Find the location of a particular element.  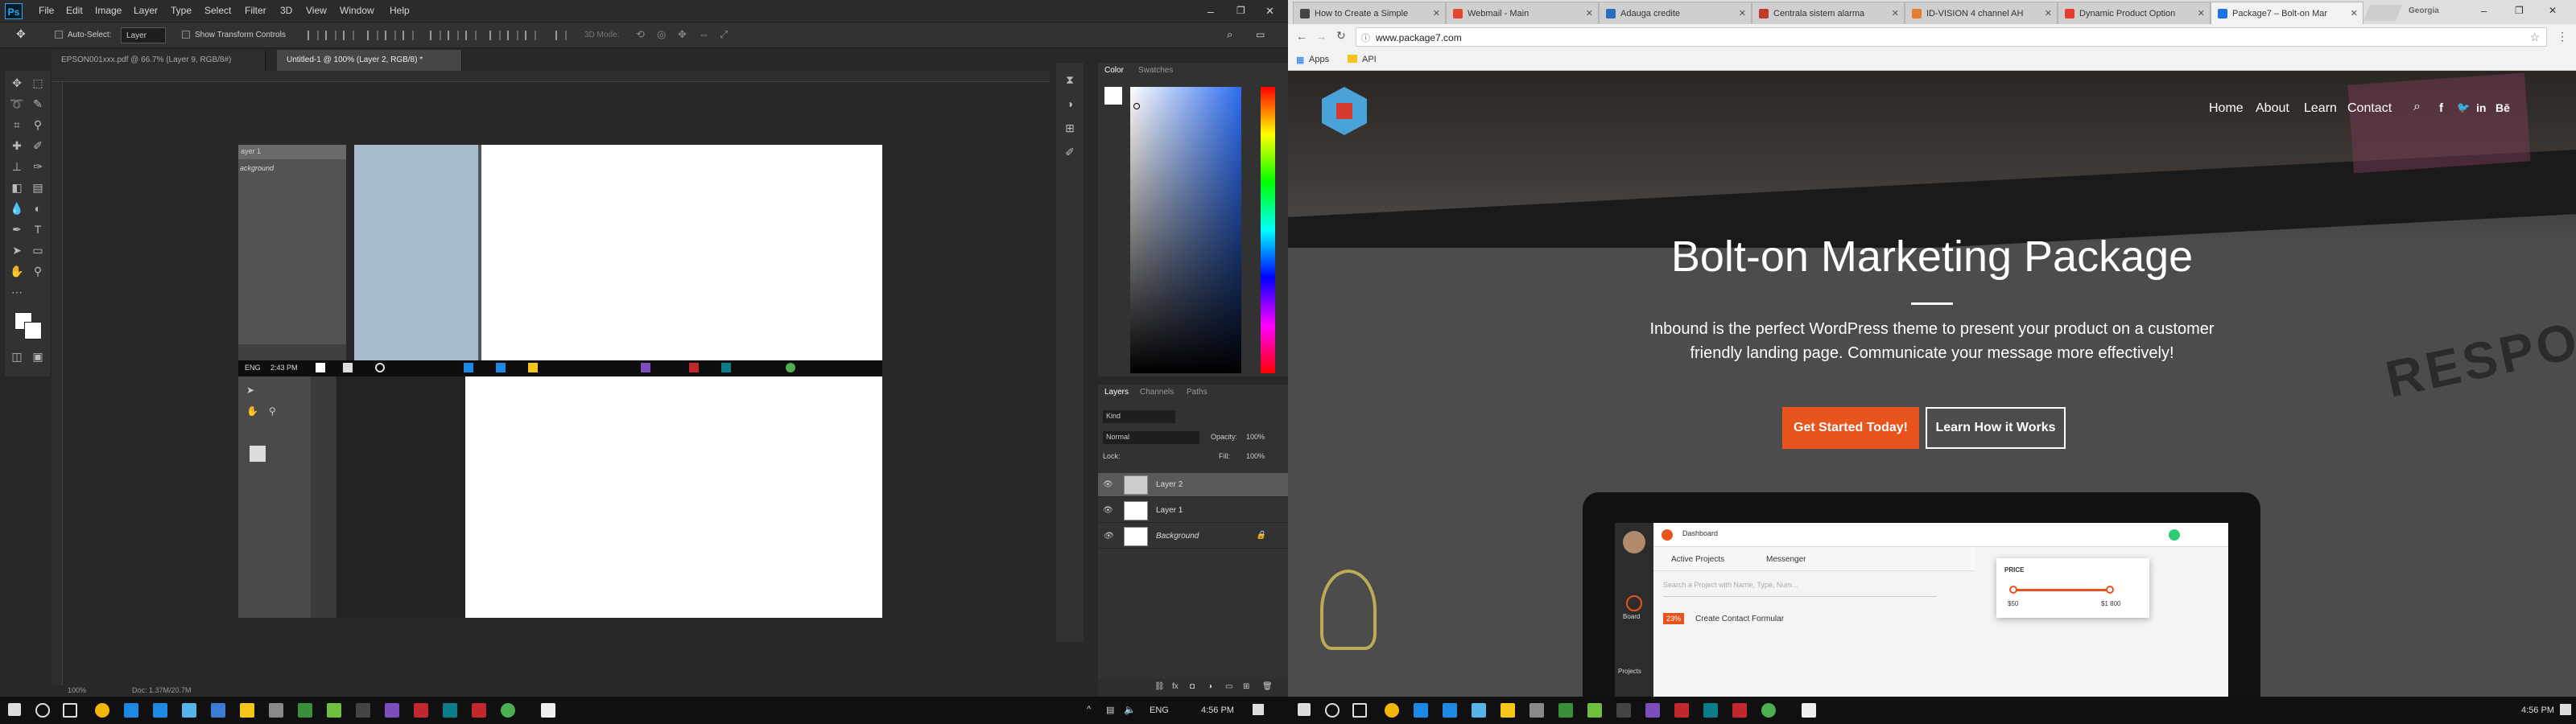

menu-icon: ⋮ is located at coordinates (2562, 36).